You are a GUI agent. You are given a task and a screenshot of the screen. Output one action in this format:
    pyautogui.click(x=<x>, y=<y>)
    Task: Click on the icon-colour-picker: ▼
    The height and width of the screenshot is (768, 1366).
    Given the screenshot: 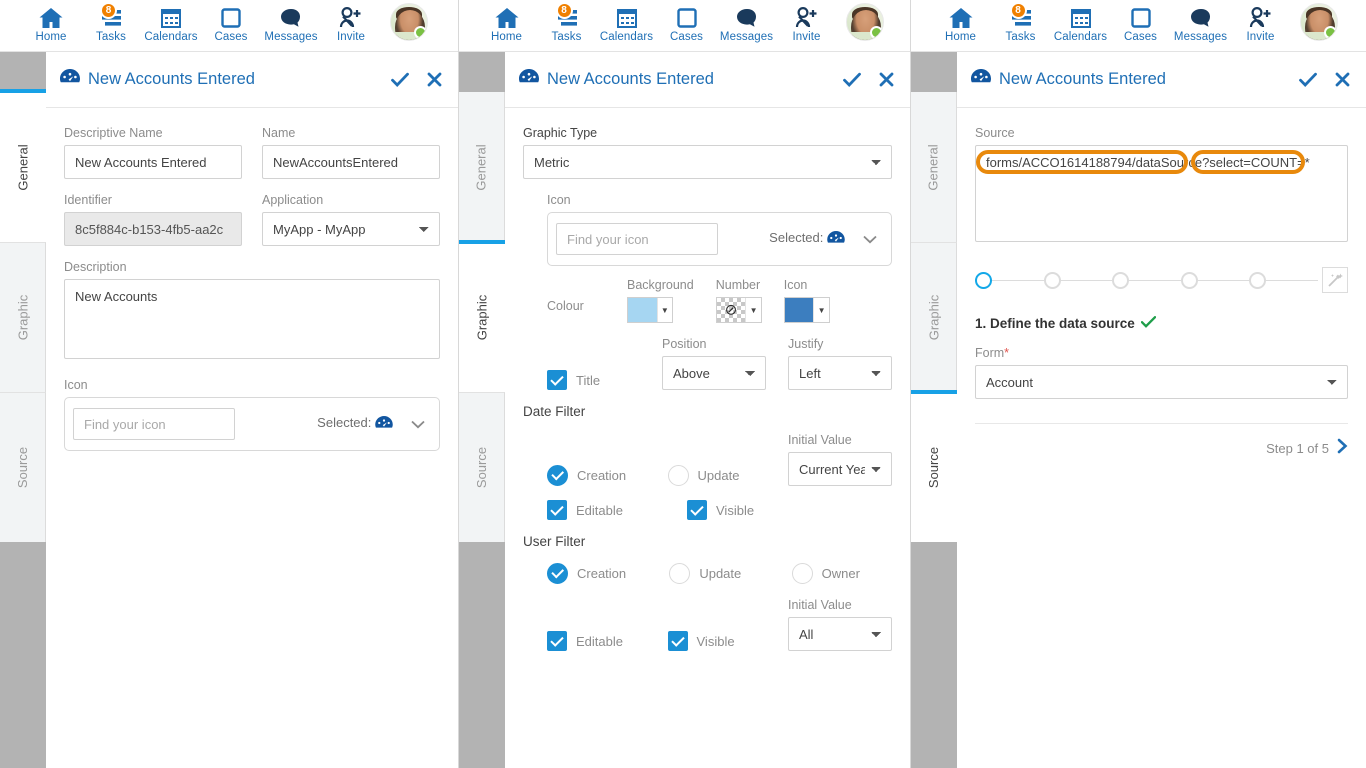 What is the action you would take?
    pyautogui.click(x=806, y=310)
    